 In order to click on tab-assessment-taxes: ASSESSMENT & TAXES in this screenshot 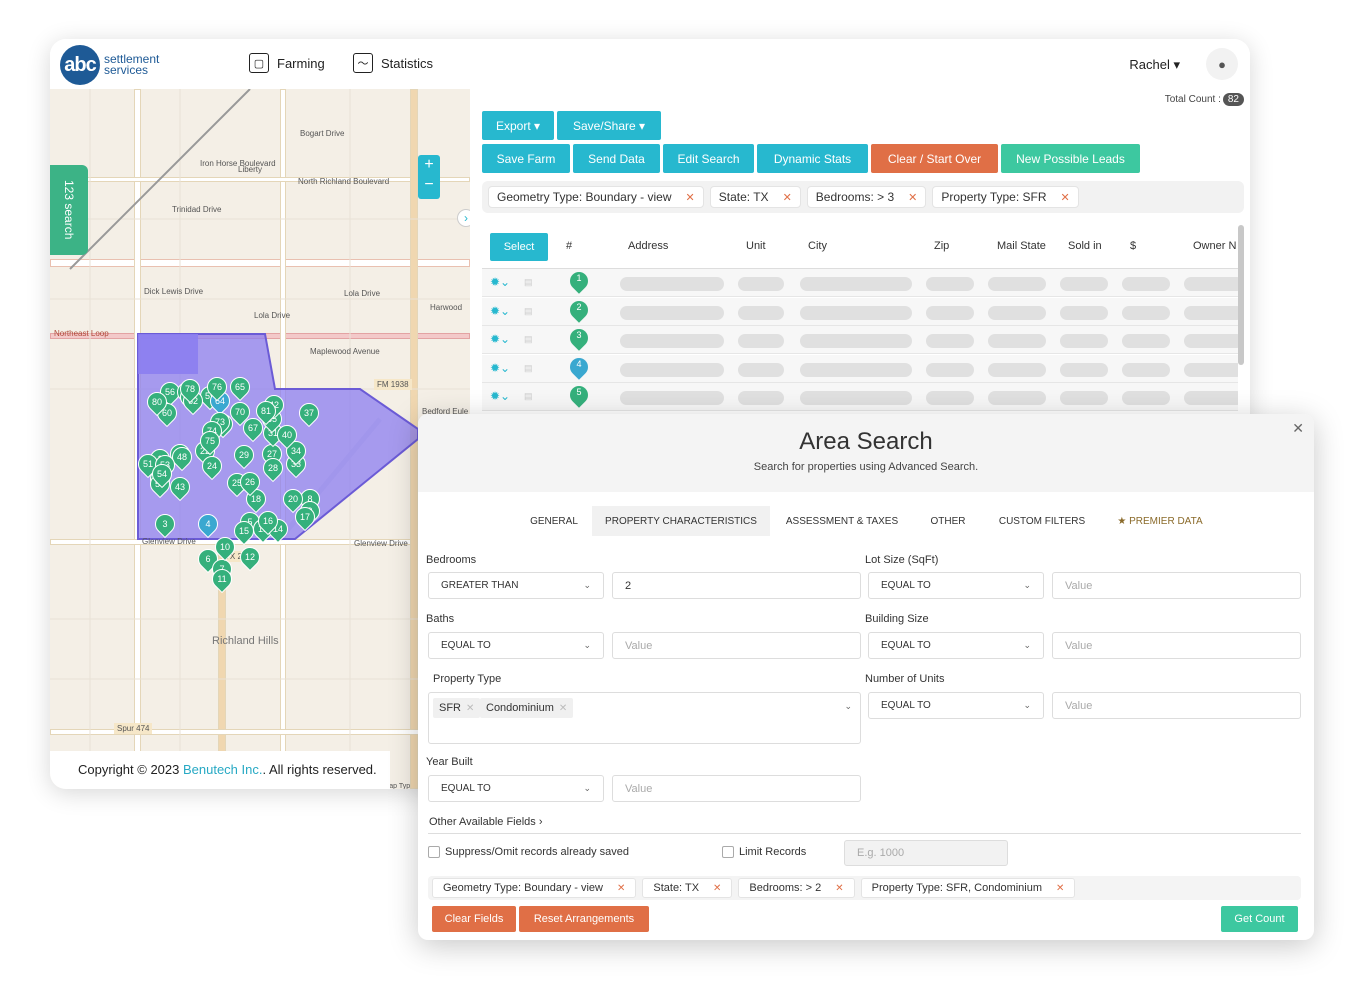, I will do `click(842, 521)`.